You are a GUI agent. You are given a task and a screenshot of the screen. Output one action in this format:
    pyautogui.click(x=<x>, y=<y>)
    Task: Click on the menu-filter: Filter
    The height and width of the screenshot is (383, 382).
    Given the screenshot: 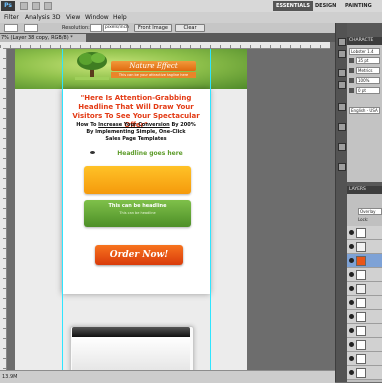 What is the action you would take?
    pyautogui.click(x=11, y=17)
    